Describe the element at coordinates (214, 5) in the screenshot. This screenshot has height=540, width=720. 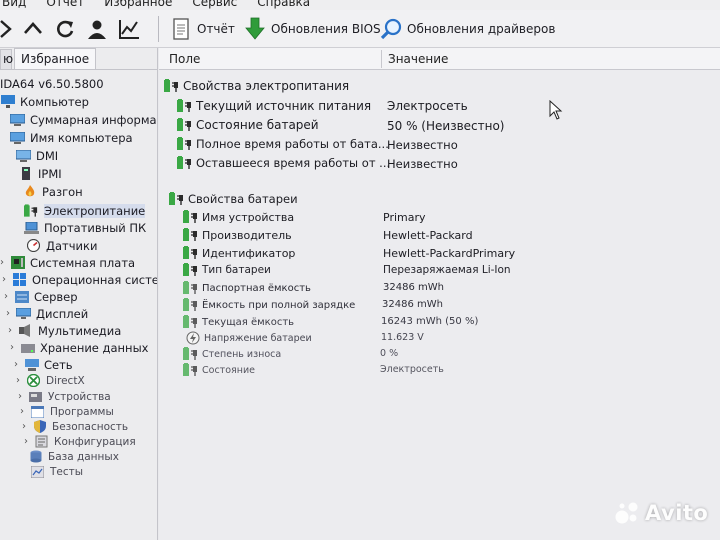
I see `menu-item-service: Сервис` at that location.